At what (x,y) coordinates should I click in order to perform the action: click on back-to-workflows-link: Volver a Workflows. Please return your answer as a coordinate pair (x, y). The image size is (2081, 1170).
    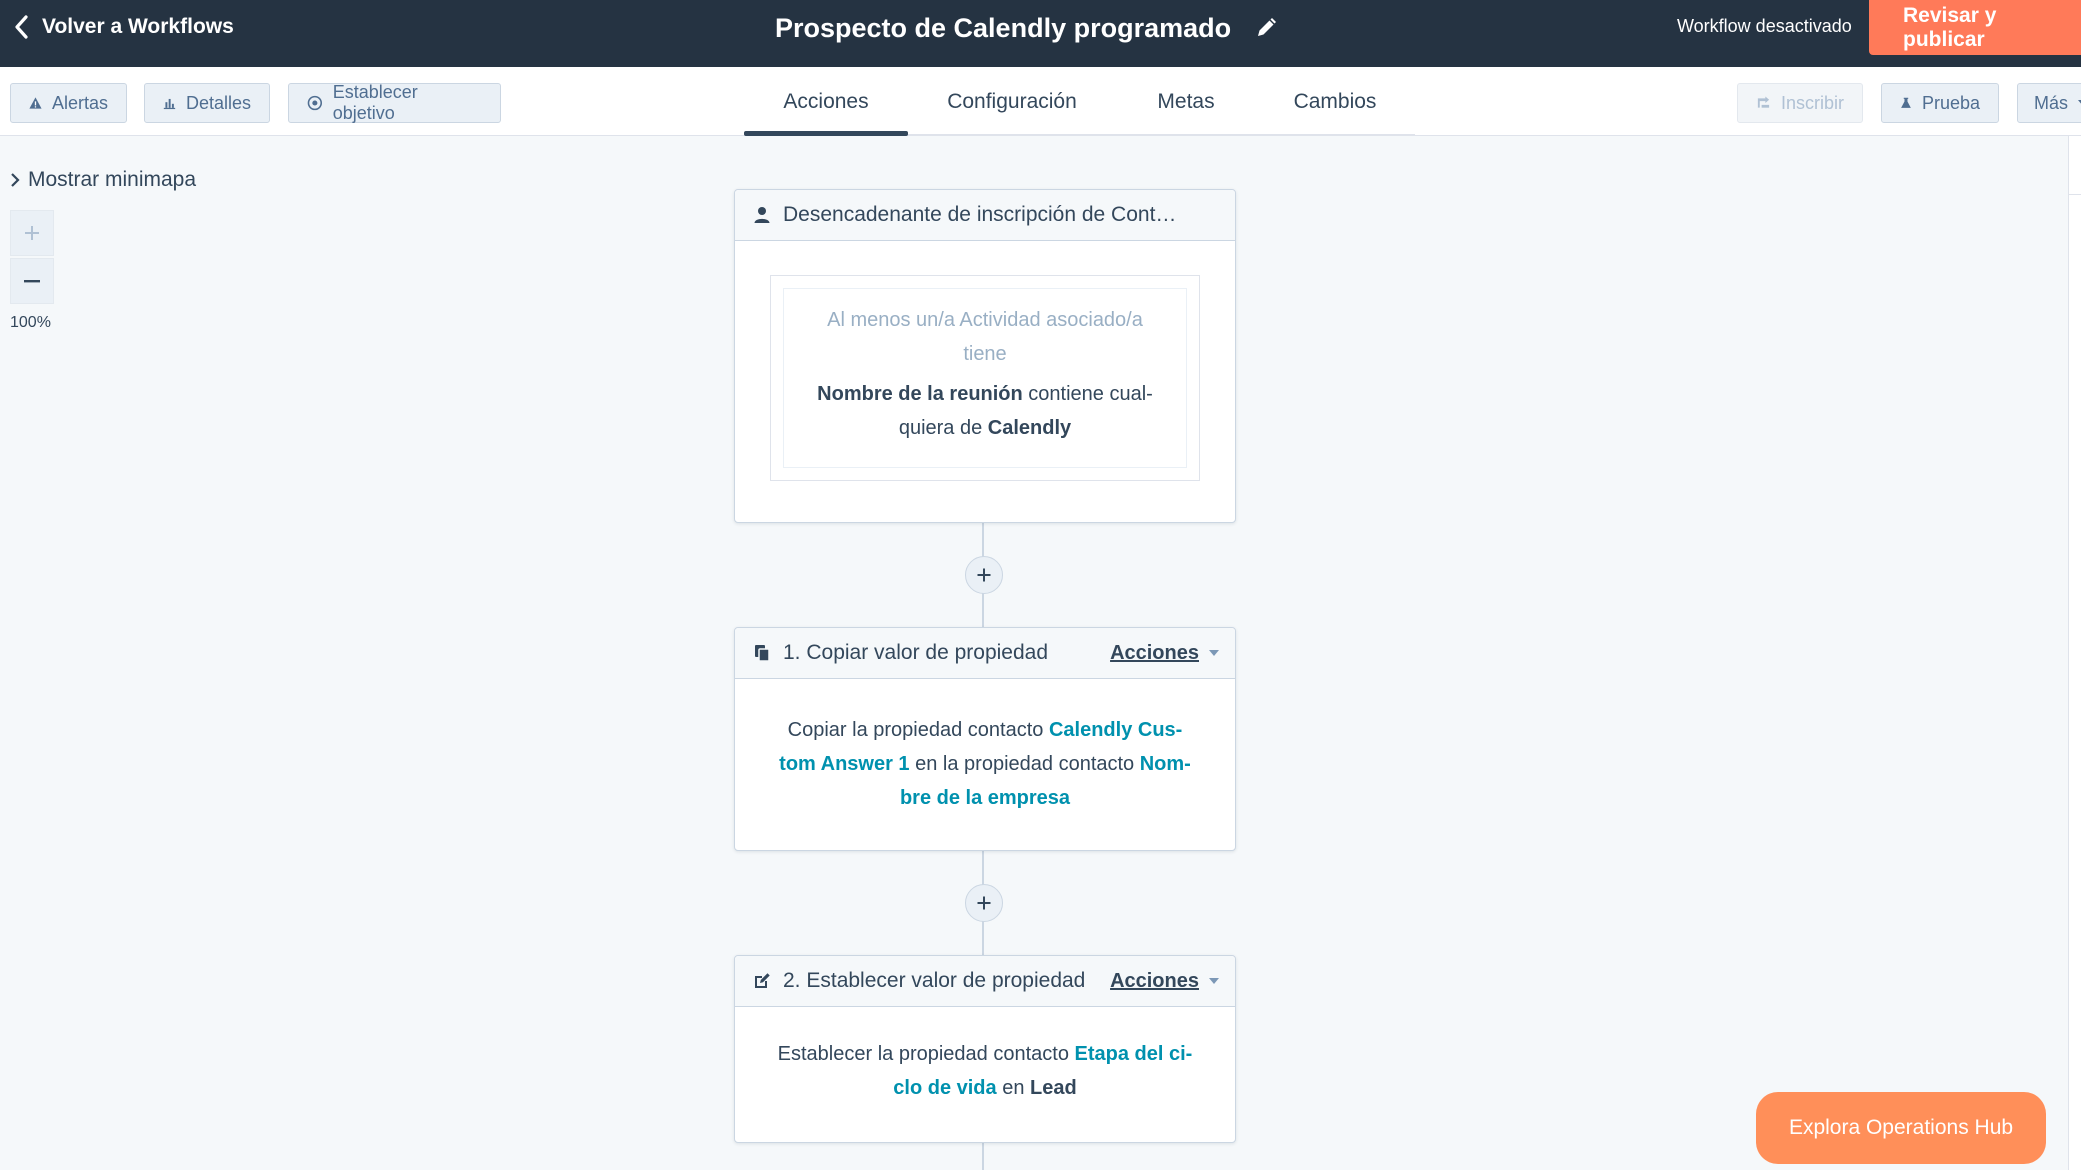
    Looking at the image, I should click on (123, 26).